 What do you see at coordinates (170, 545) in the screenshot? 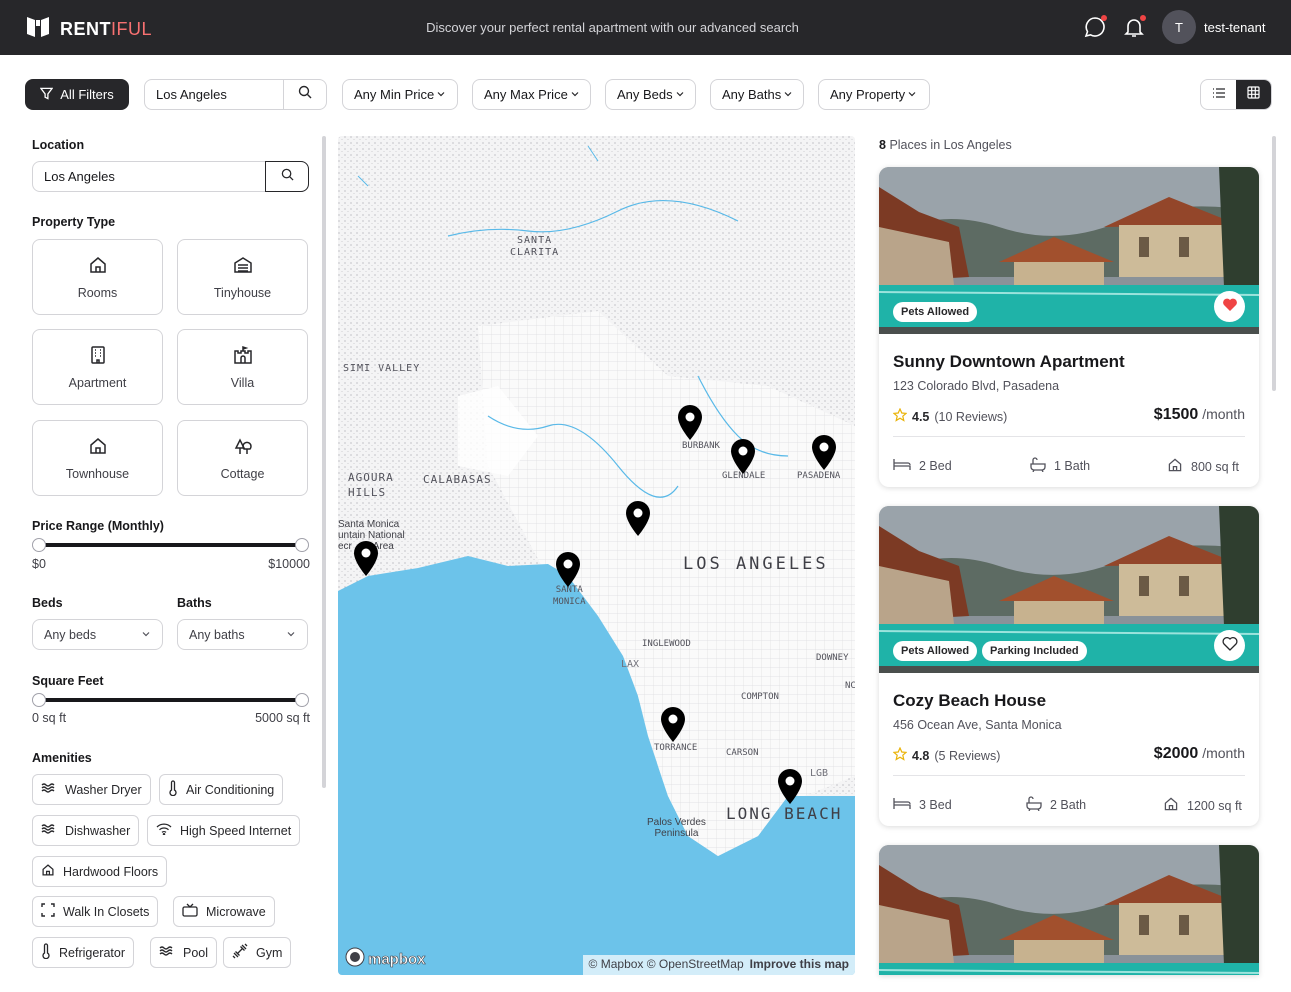
I see `price-range-slider` at bounding box center [170, 545].